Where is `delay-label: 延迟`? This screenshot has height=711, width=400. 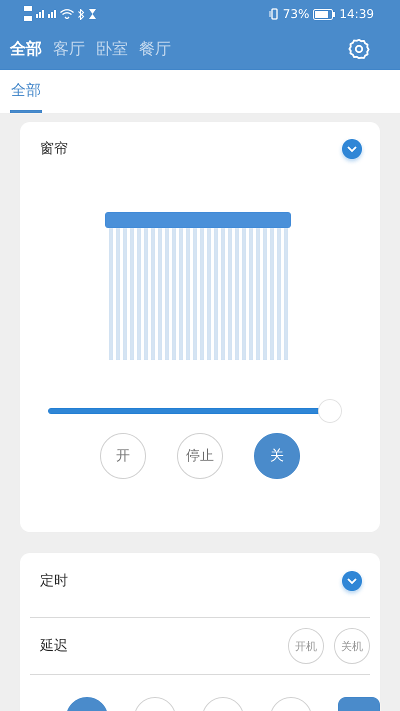 delay-label: 延迟 is located at coordinates (54, 646).